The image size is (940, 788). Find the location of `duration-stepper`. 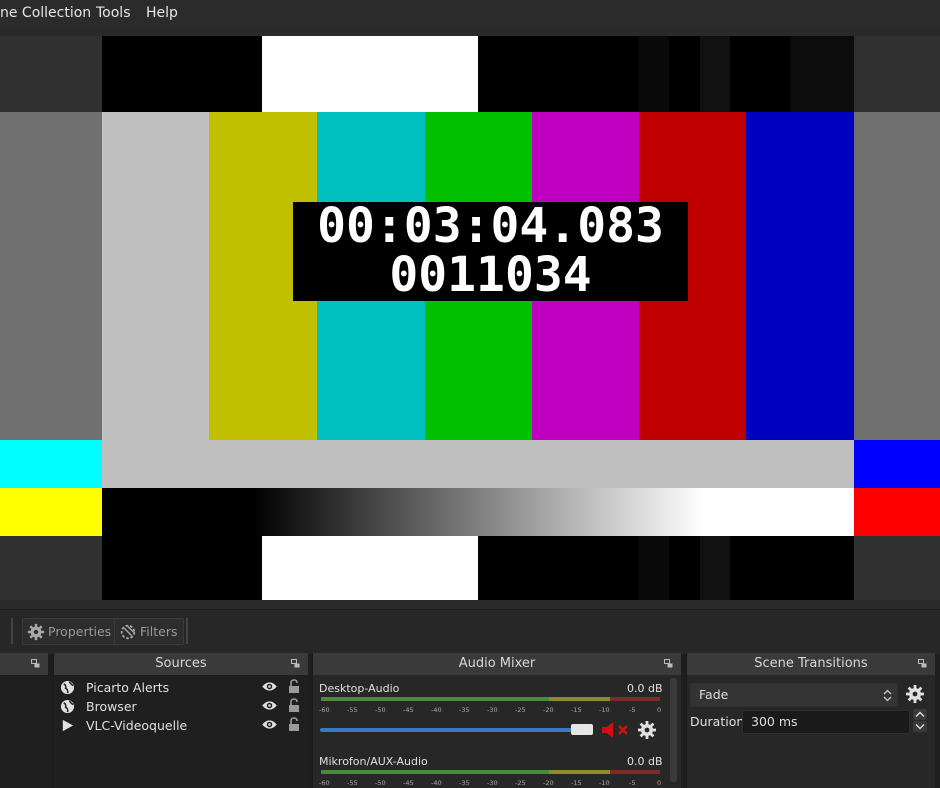

duration-stepper is located at coordinates (920, 721).